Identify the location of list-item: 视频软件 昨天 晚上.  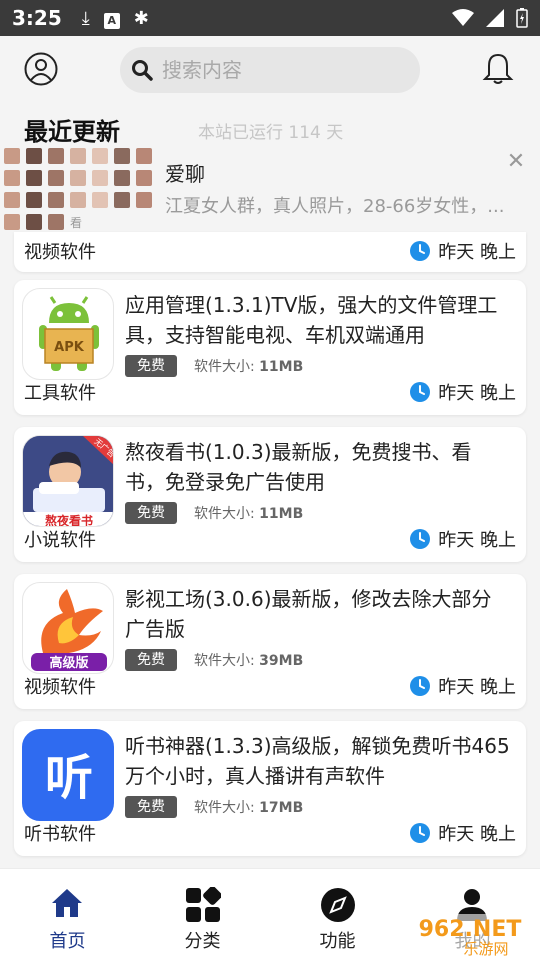
(270, 252).